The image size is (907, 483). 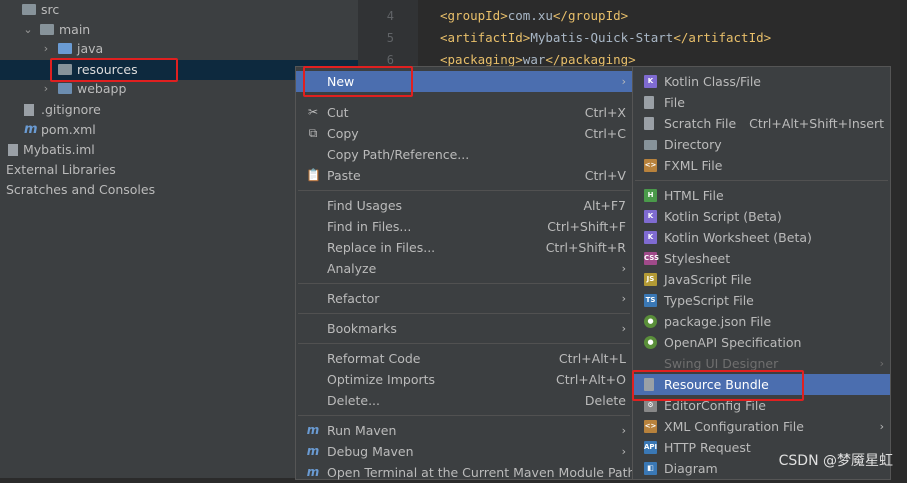 What do you see at coordinates (464, 247) in the screenshot?
I see `menu-item-replace-in-files: Replace in Files... Ctrl+Shift+R` at bounding box center [464, 247].